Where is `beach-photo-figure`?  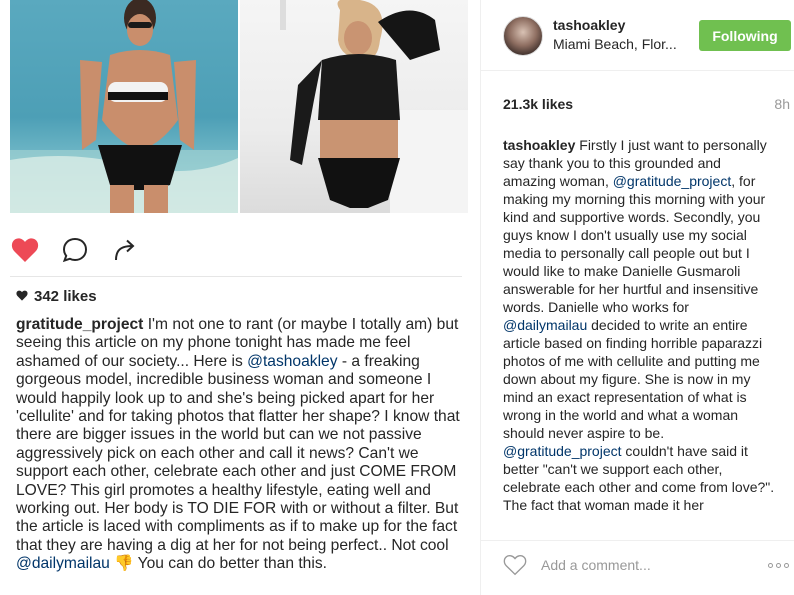
beach-photo-figure is located at coordinates (124, 106).